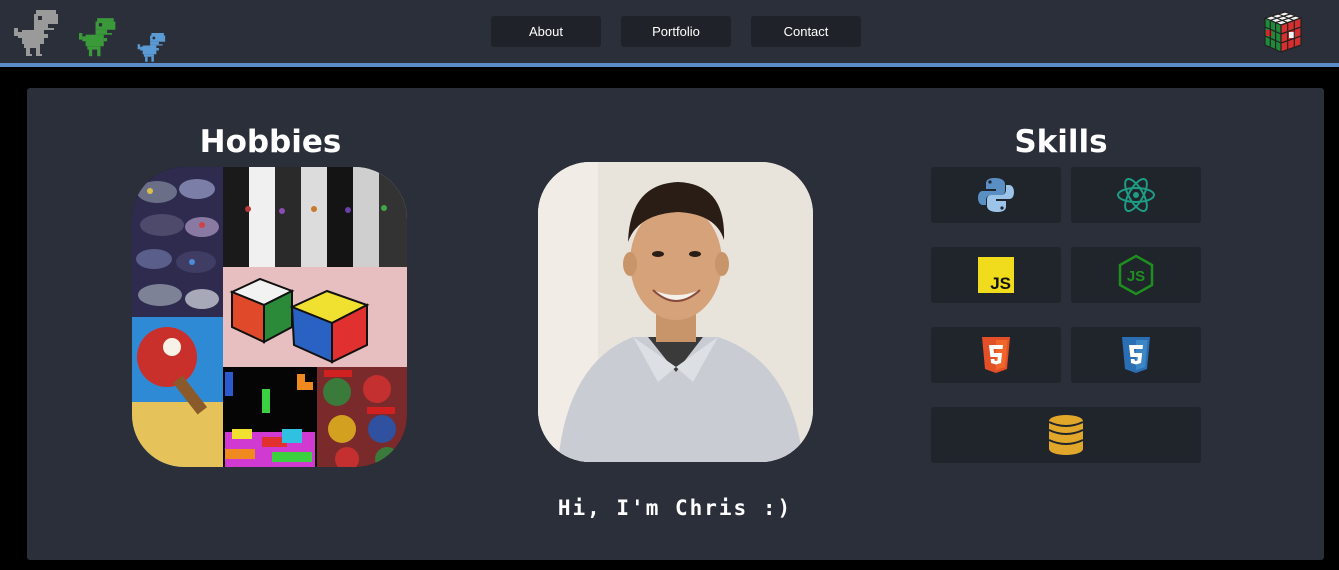  I want to click on marvel-logos-image, so click(362, 417).